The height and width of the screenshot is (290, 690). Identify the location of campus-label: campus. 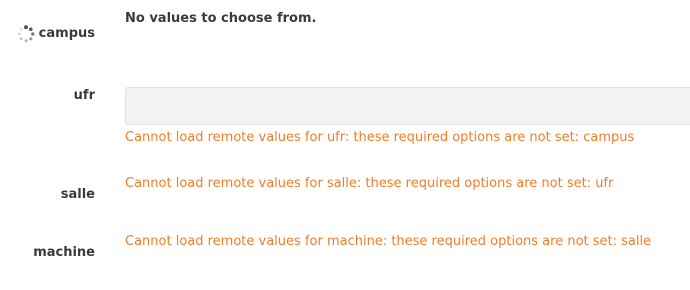
(66, 33).